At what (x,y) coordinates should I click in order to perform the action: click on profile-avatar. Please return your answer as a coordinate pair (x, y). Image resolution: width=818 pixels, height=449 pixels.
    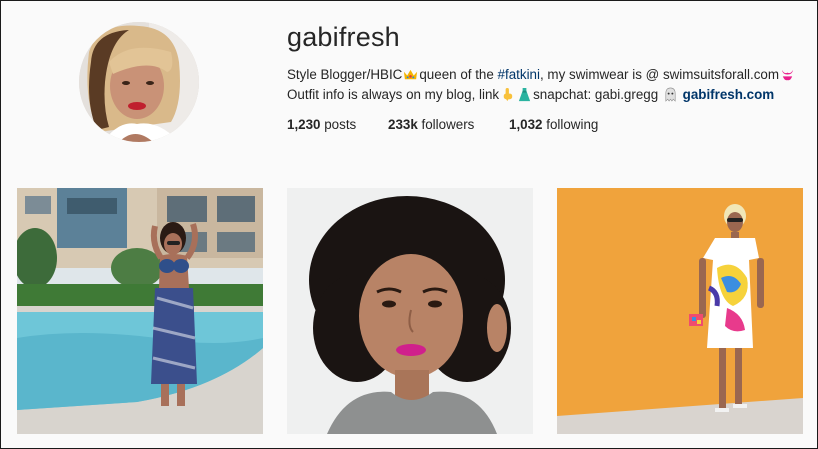
    Looking at the image, I should click on (139, 82).